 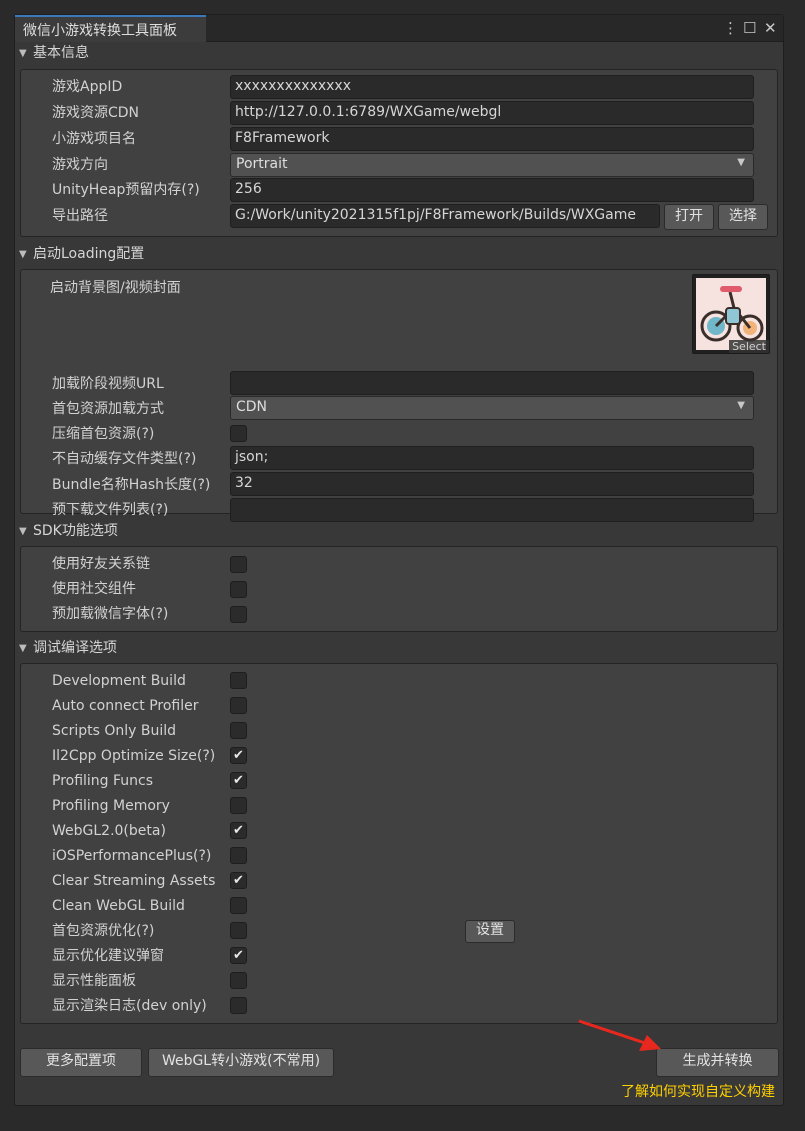 I want to click on hash-length-label: Bundle名称Hash长度(?), so click(x=131, y=485).